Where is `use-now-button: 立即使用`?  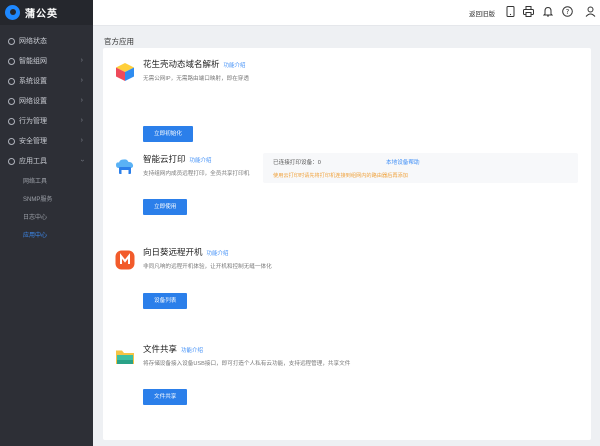
use-now-button: 立即使用 is located at coordinates (165, 207).